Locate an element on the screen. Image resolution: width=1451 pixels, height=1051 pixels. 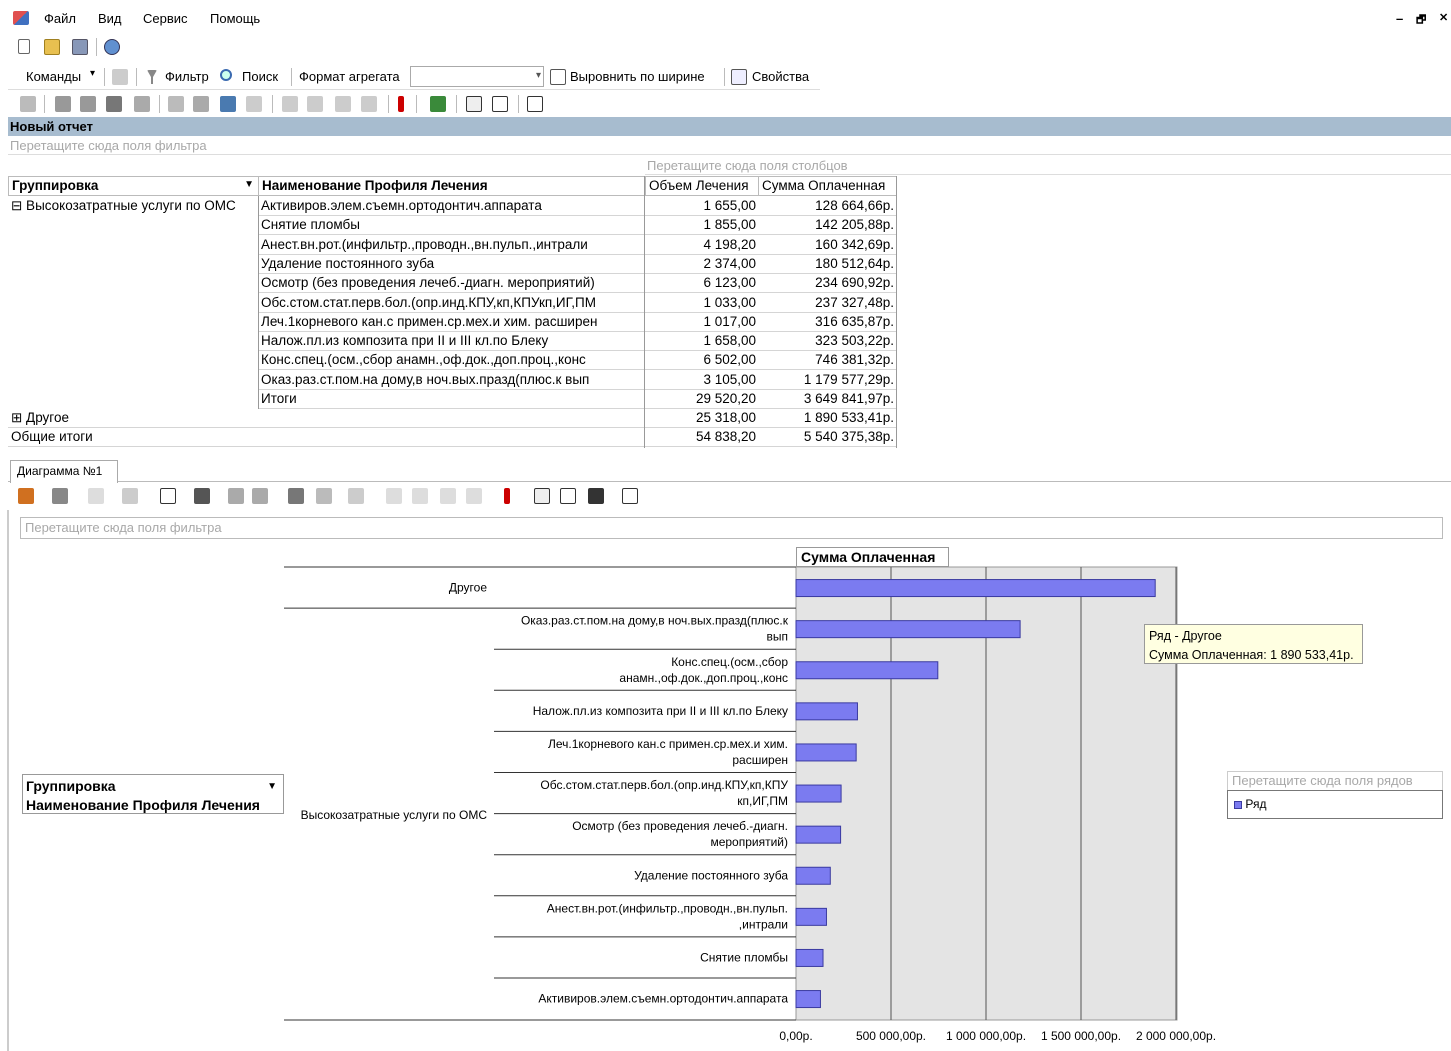
x-tick-label: 0,00р. is located at coordinates (795, 1036).